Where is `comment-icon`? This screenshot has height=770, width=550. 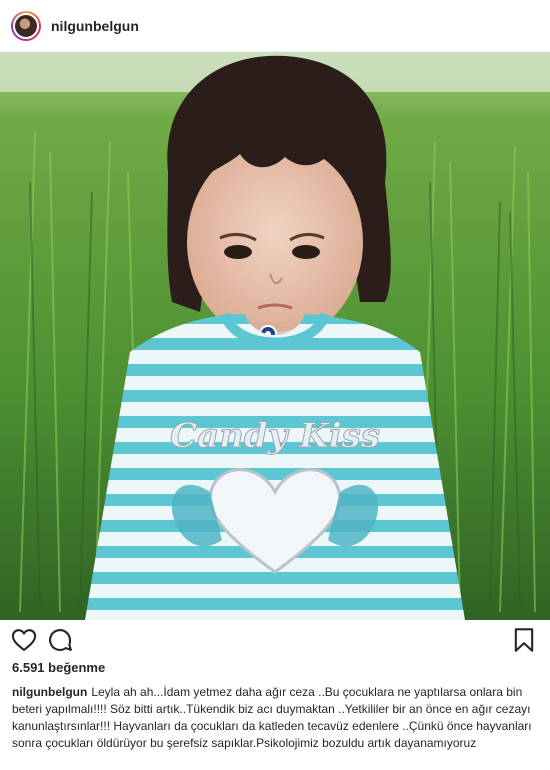
comment-icon is located at coordinates (60, 640).